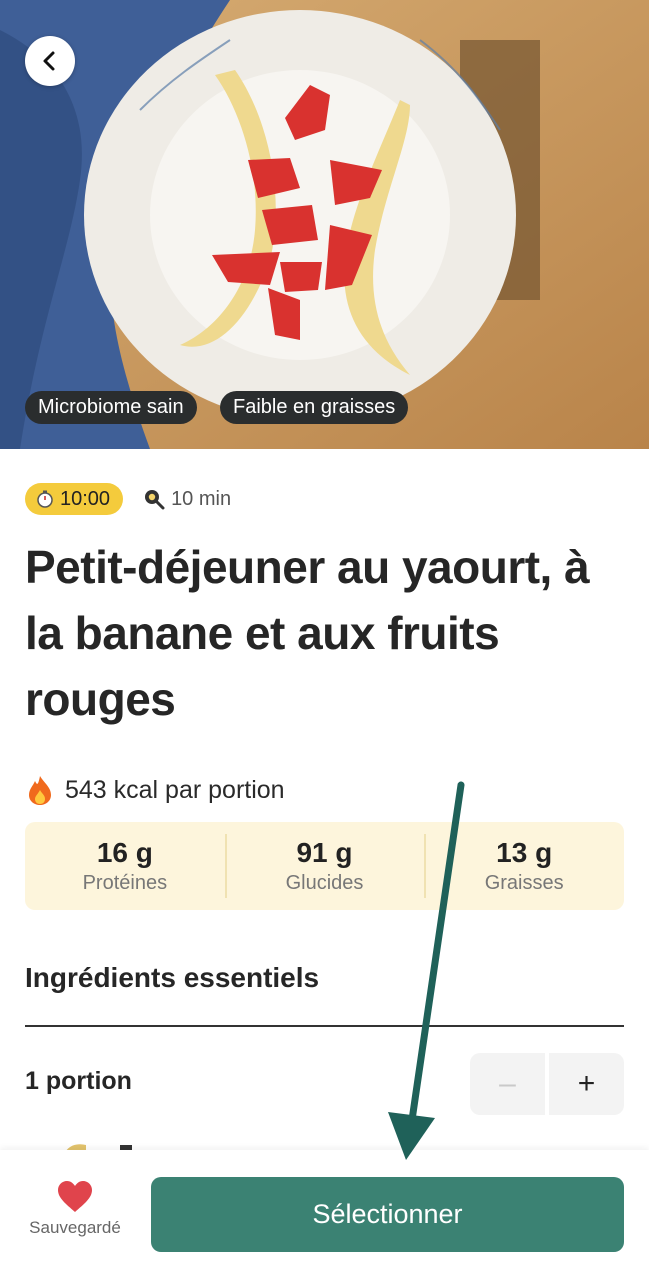 The image size is (649, 1280). I want to click on tag-microbiome: Microbiome sain, so click(111, 407).